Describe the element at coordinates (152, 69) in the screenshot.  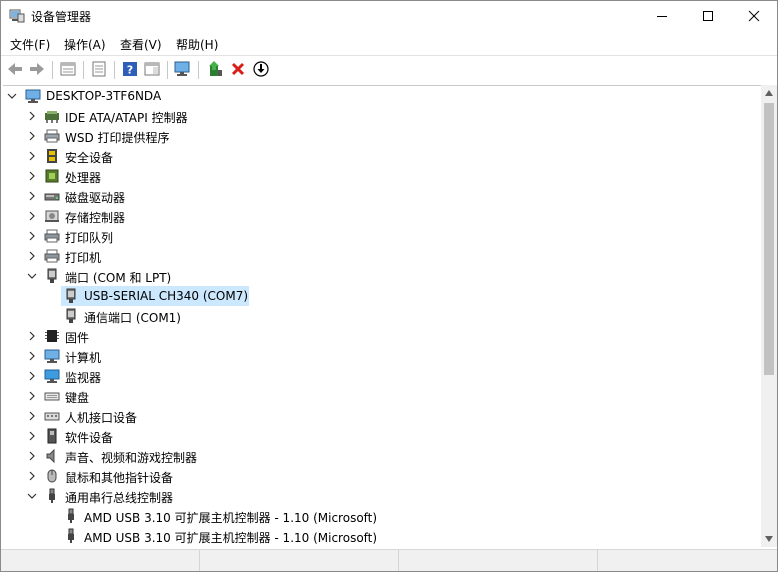
I see `action-pane-icon` at that location.